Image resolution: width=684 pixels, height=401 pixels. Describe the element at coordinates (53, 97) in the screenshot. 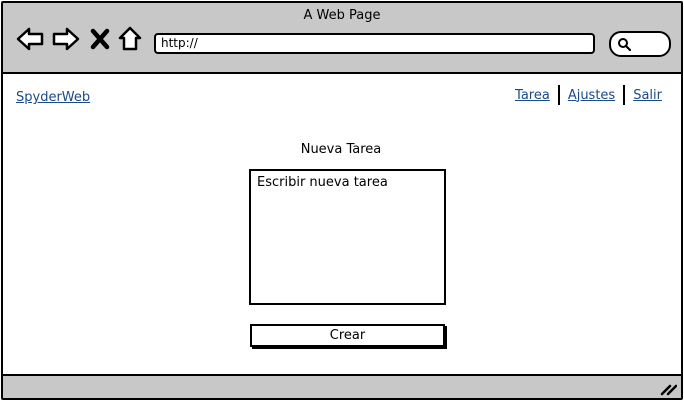

I see `brand-link: SpyderWeb` at that location.